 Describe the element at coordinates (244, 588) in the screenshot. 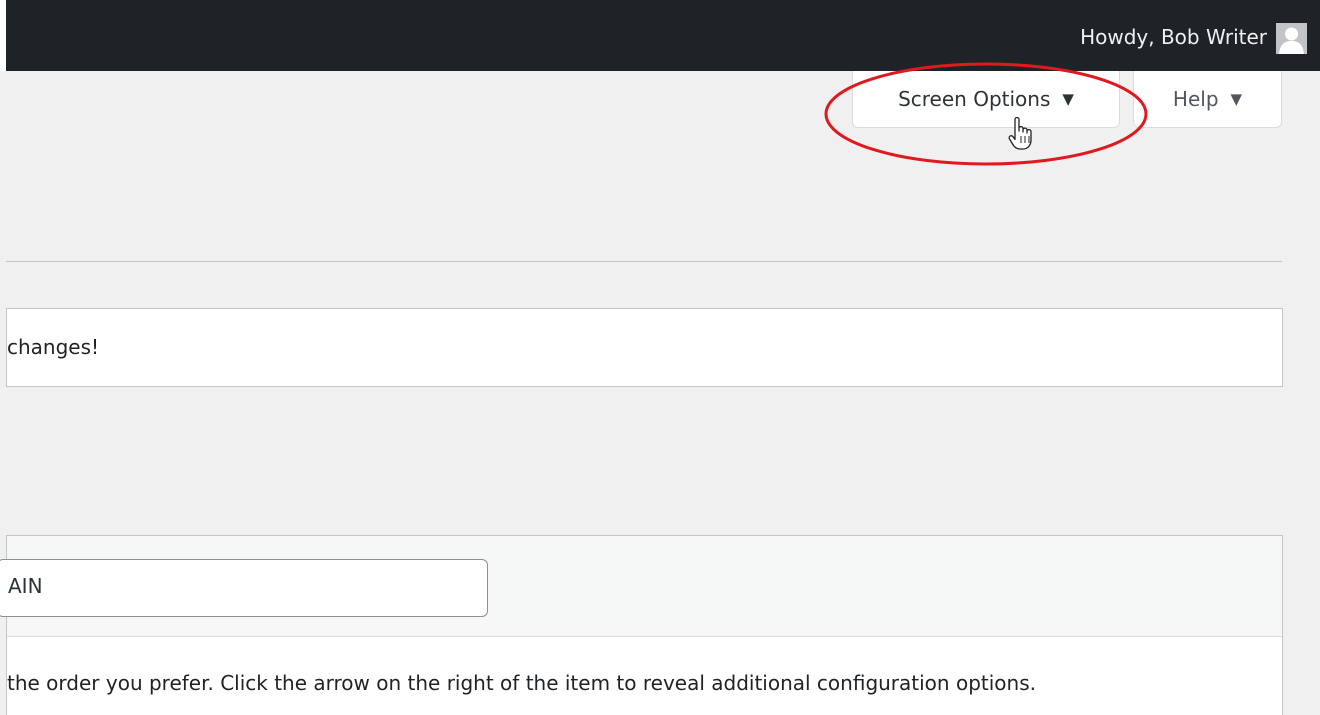

I see `menu-name-input: AIN` at that location.